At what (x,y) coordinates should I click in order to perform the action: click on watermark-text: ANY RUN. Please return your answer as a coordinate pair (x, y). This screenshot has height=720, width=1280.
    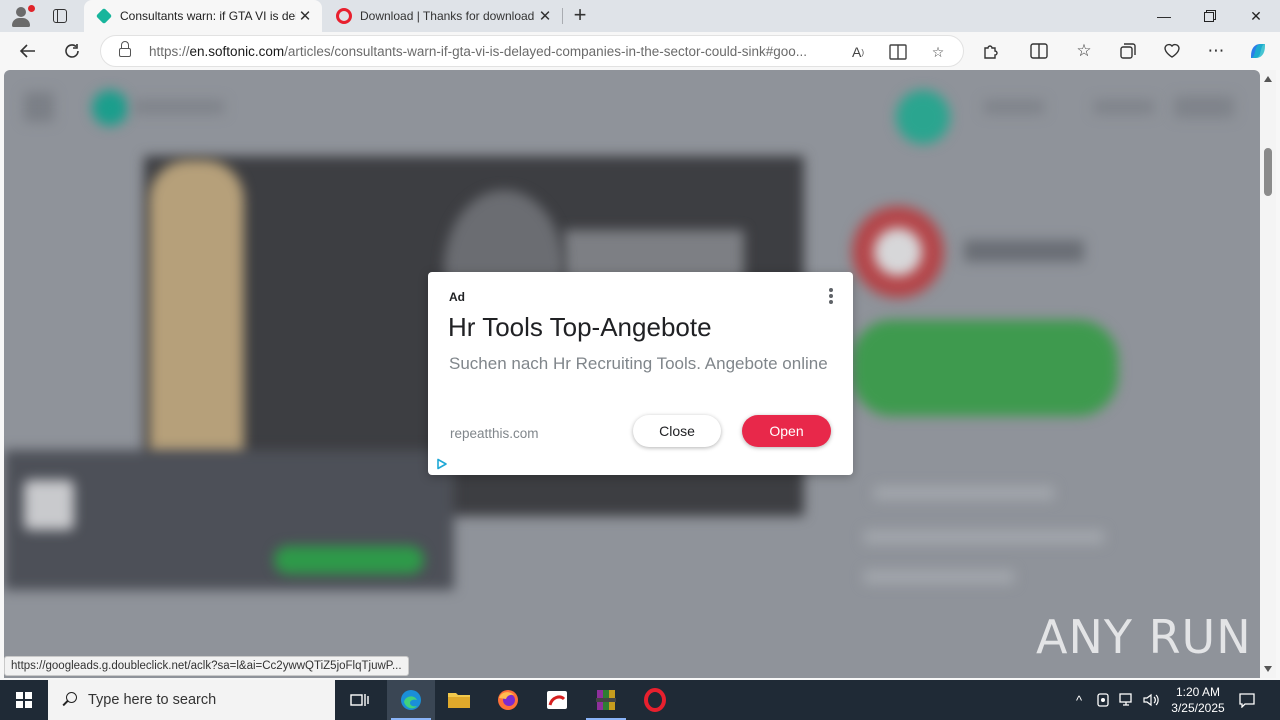
    Looking at the image, I should click on (1144, 637).